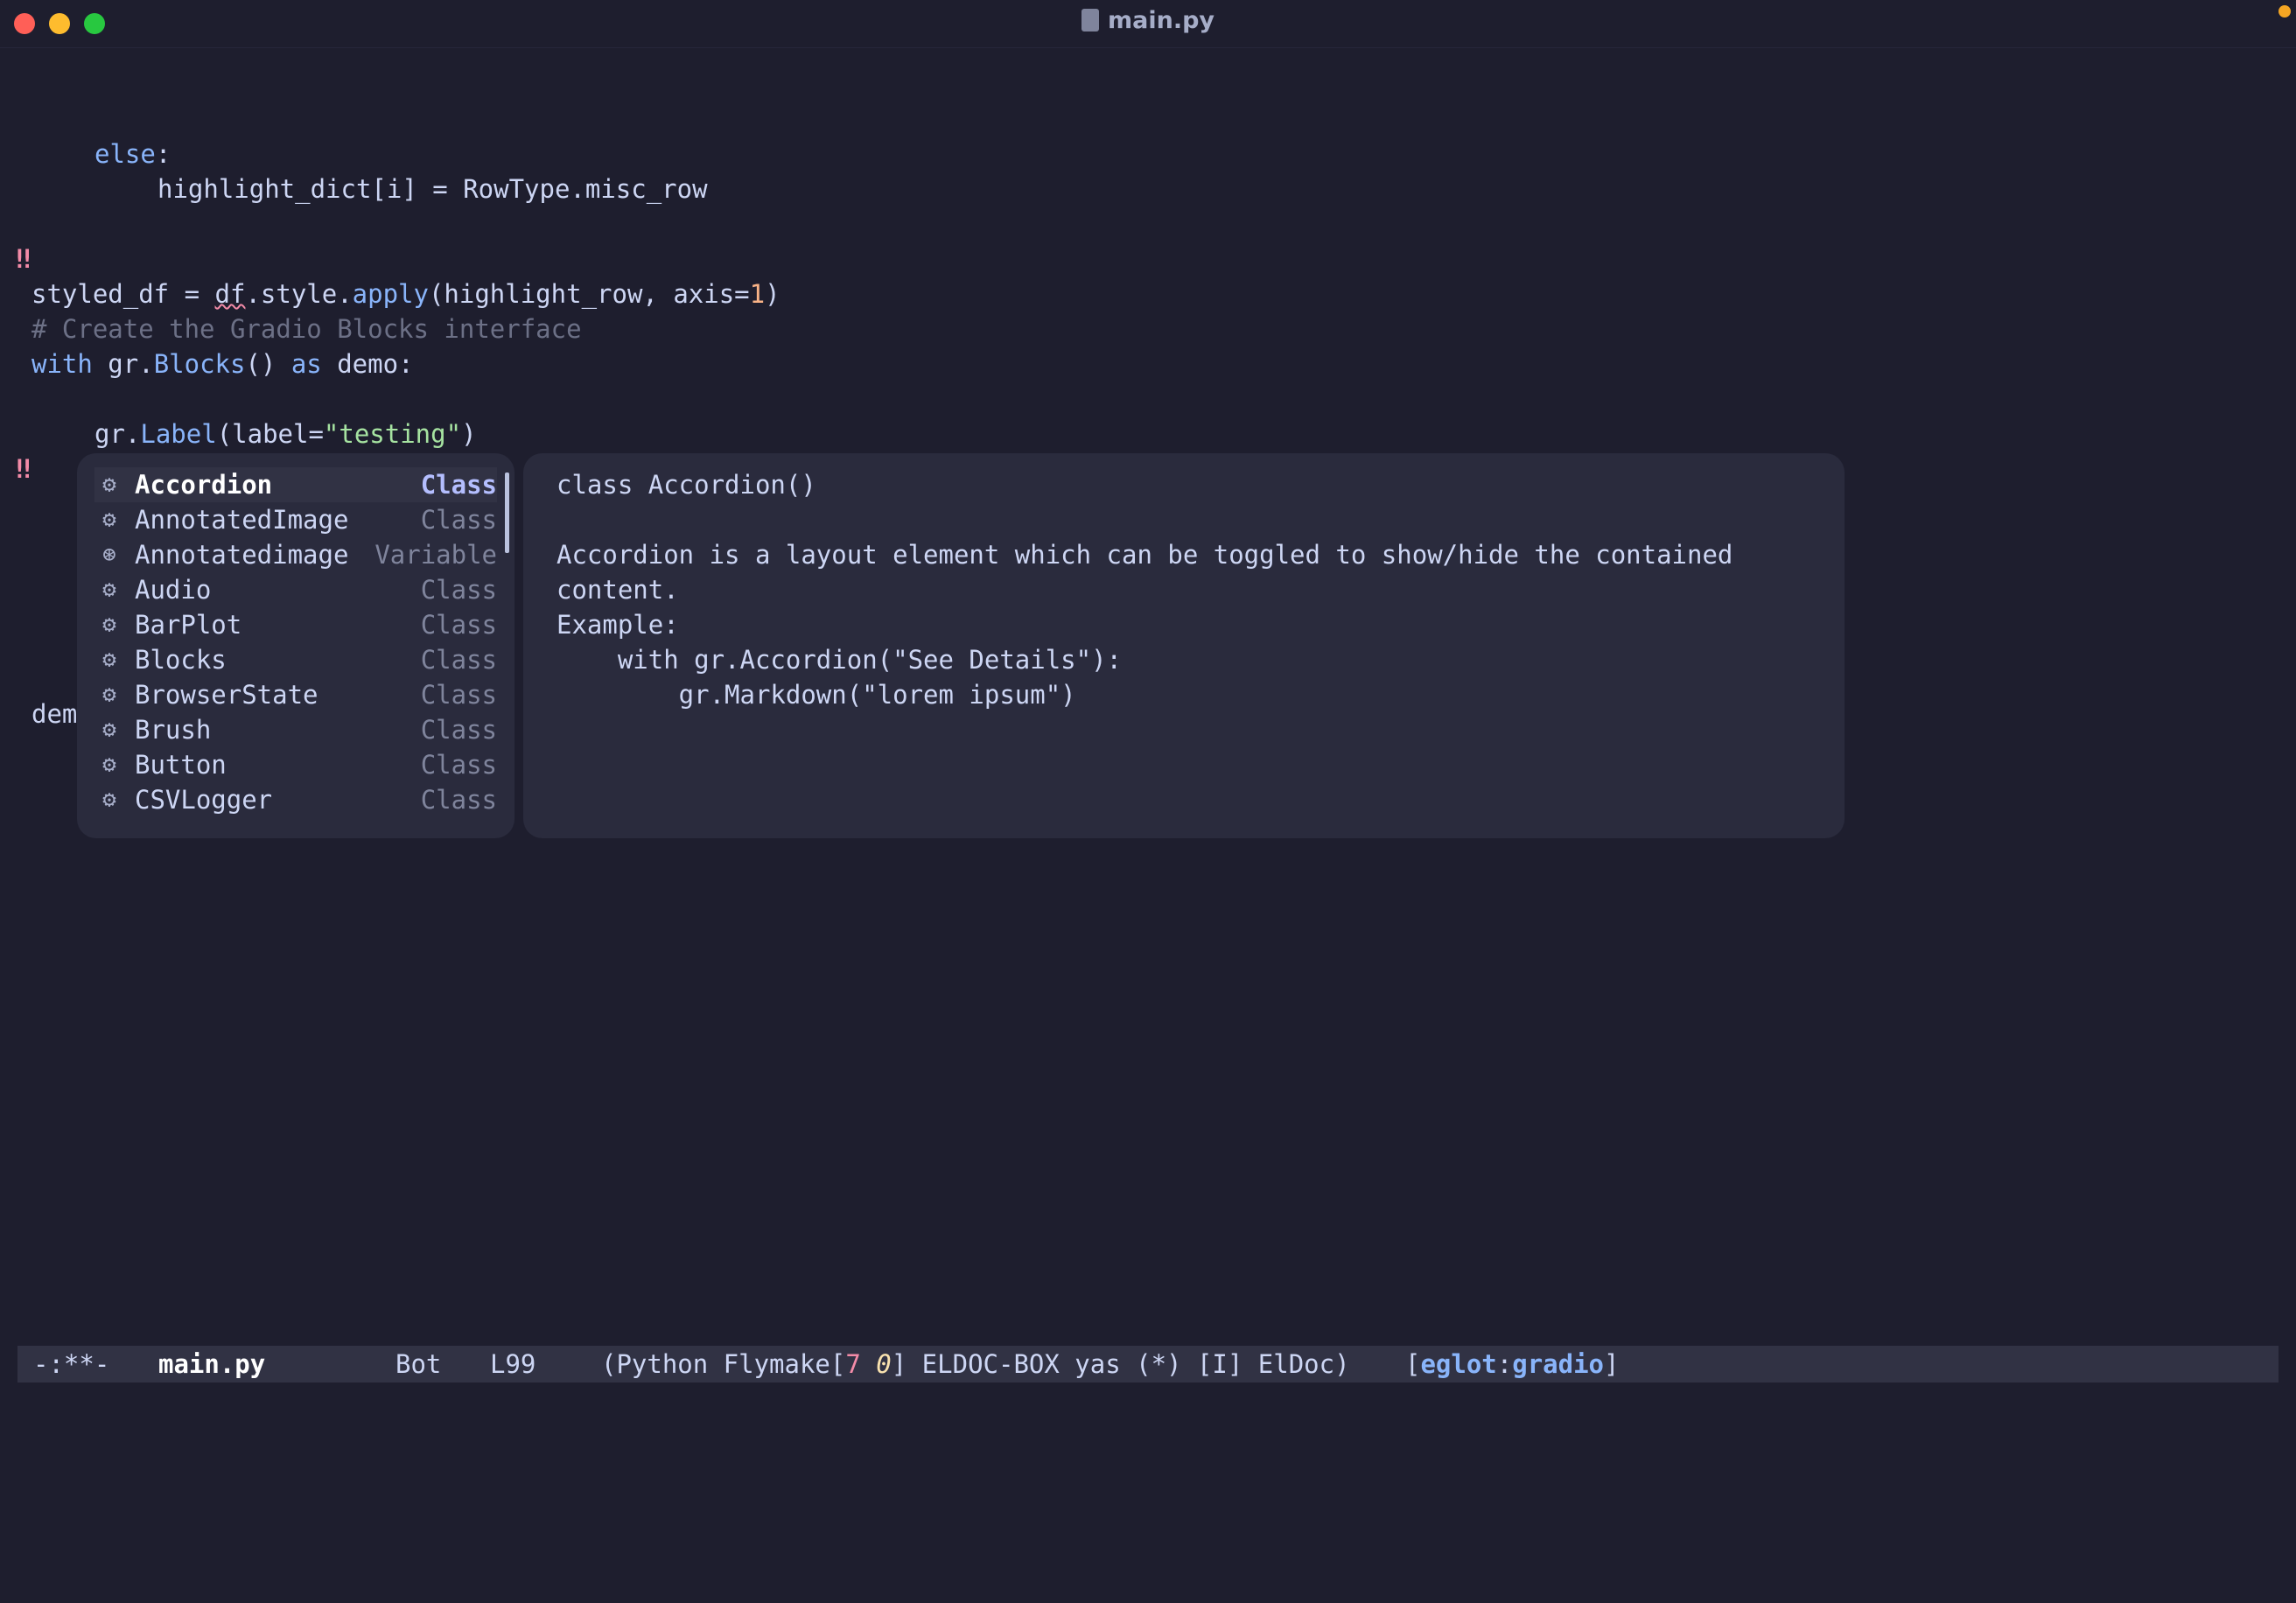 This screenshot has width=2296, height=1603. Describe the element at coordinates (181, 660) in the screenshot. I see `completion-label: Blocks` at that location.